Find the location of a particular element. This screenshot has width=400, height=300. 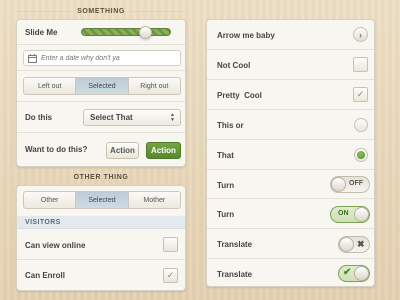

toggle-on: ON is located at coordinates (350, 214).